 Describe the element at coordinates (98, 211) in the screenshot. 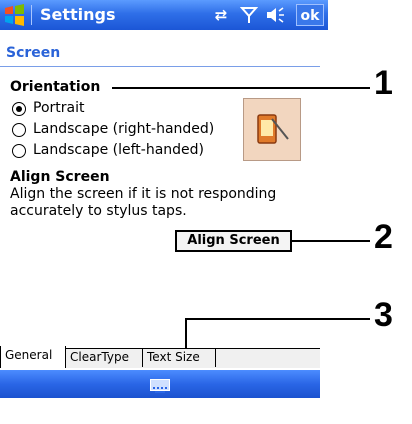

I see `align-description-line2: accurately to stylus taps.` at that location.